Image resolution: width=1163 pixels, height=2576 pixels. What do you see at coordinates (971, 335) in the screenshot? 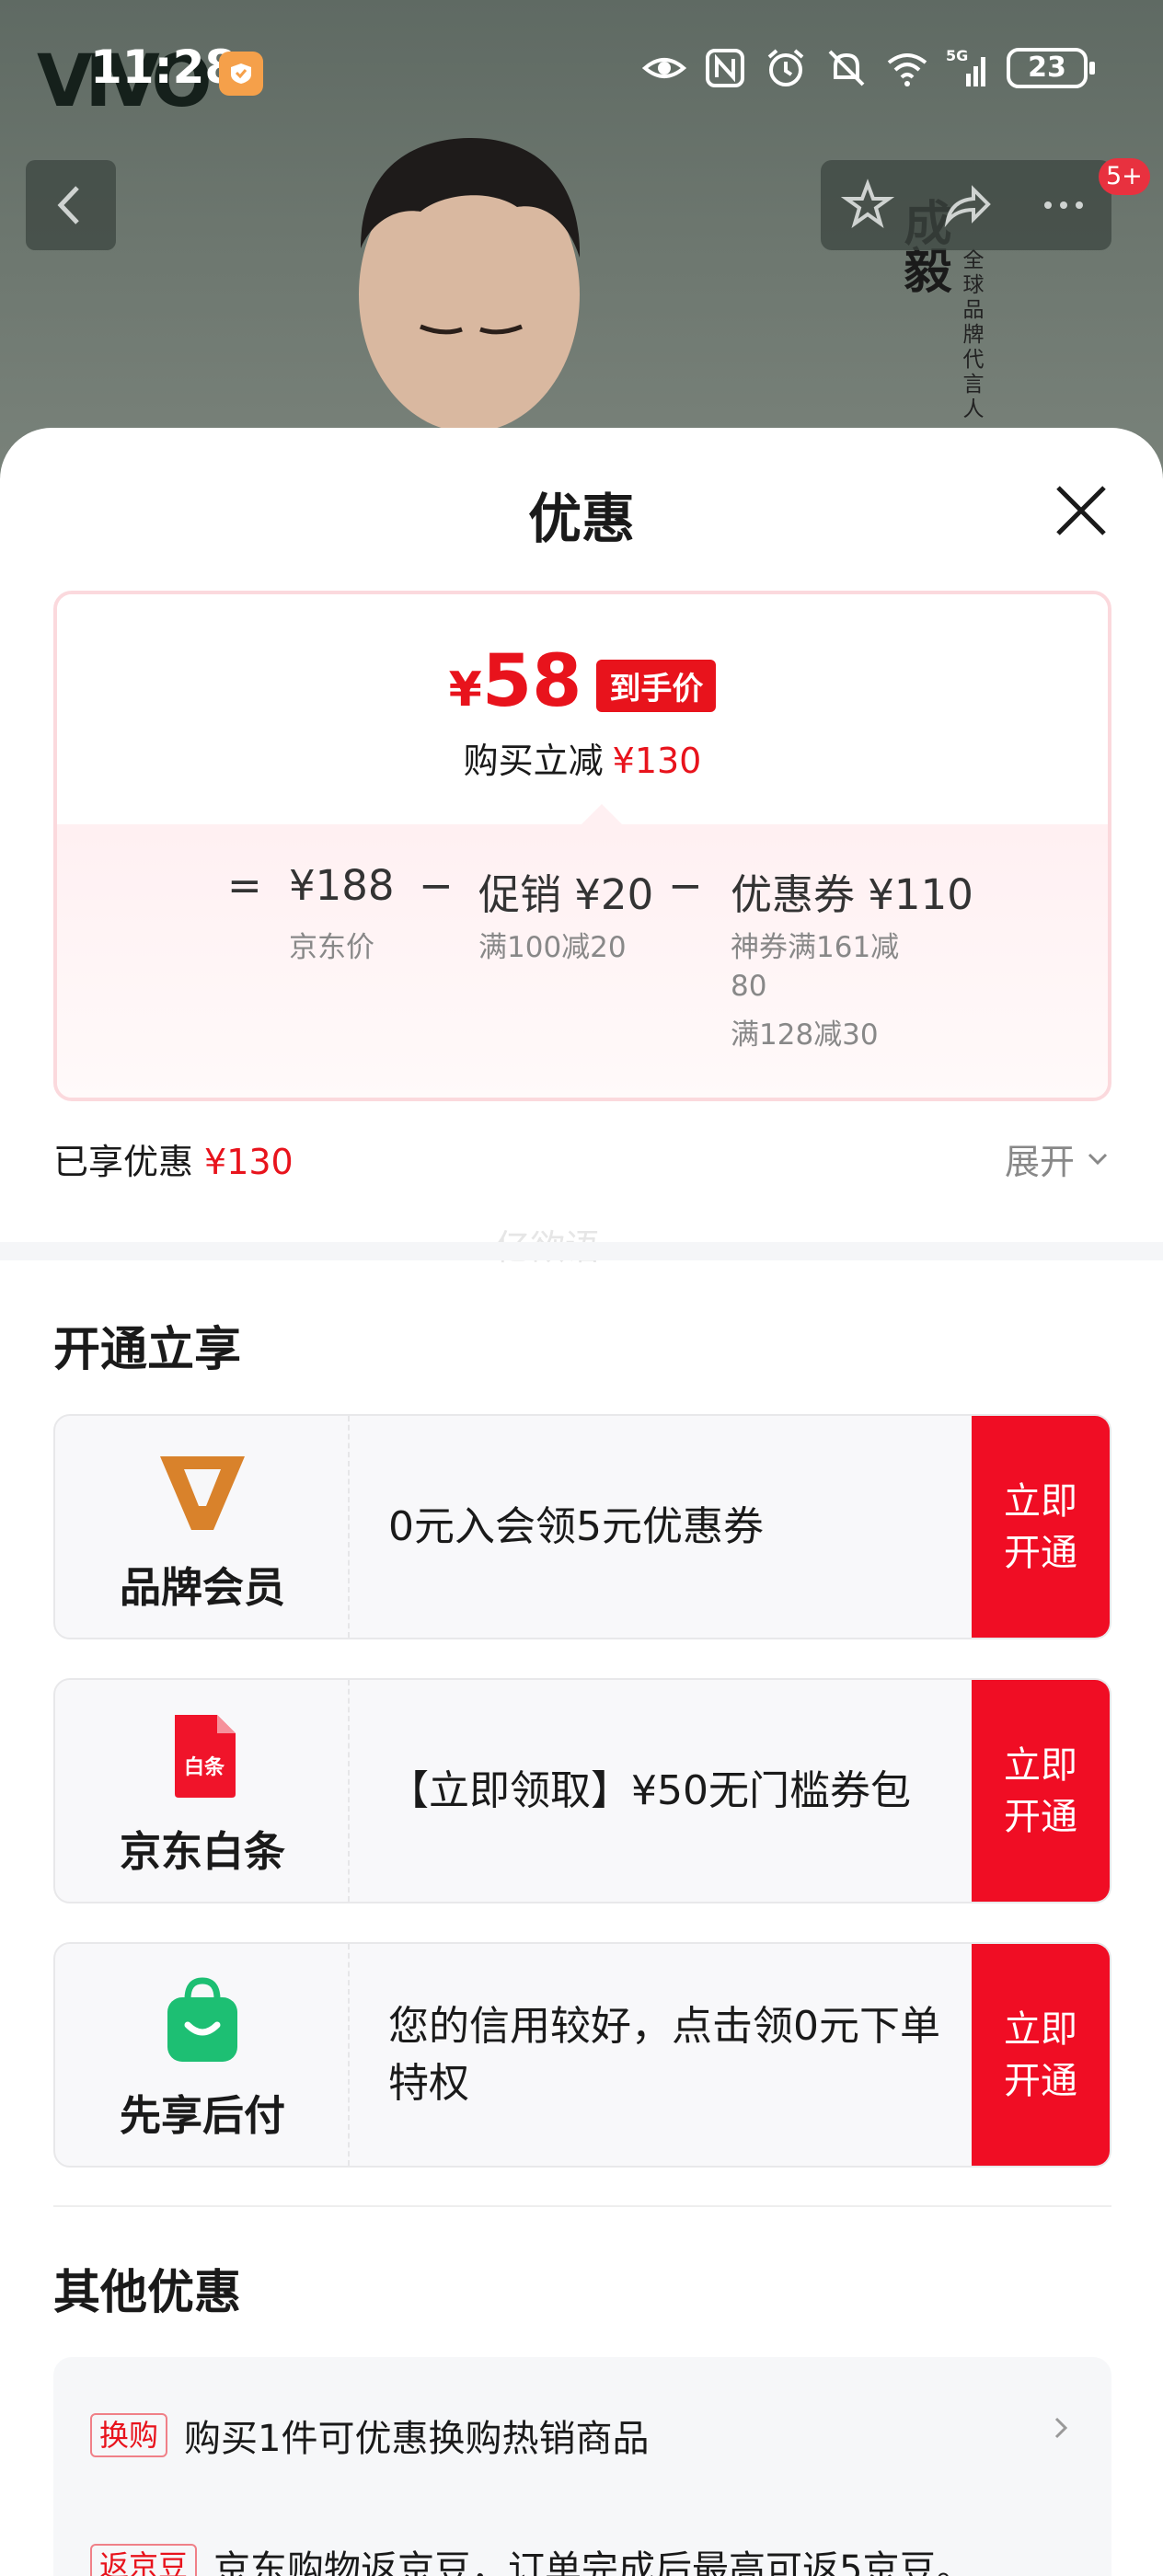
I see `spokesperson-caption: 全球品牌代言人` at bounding box center [971, 335].